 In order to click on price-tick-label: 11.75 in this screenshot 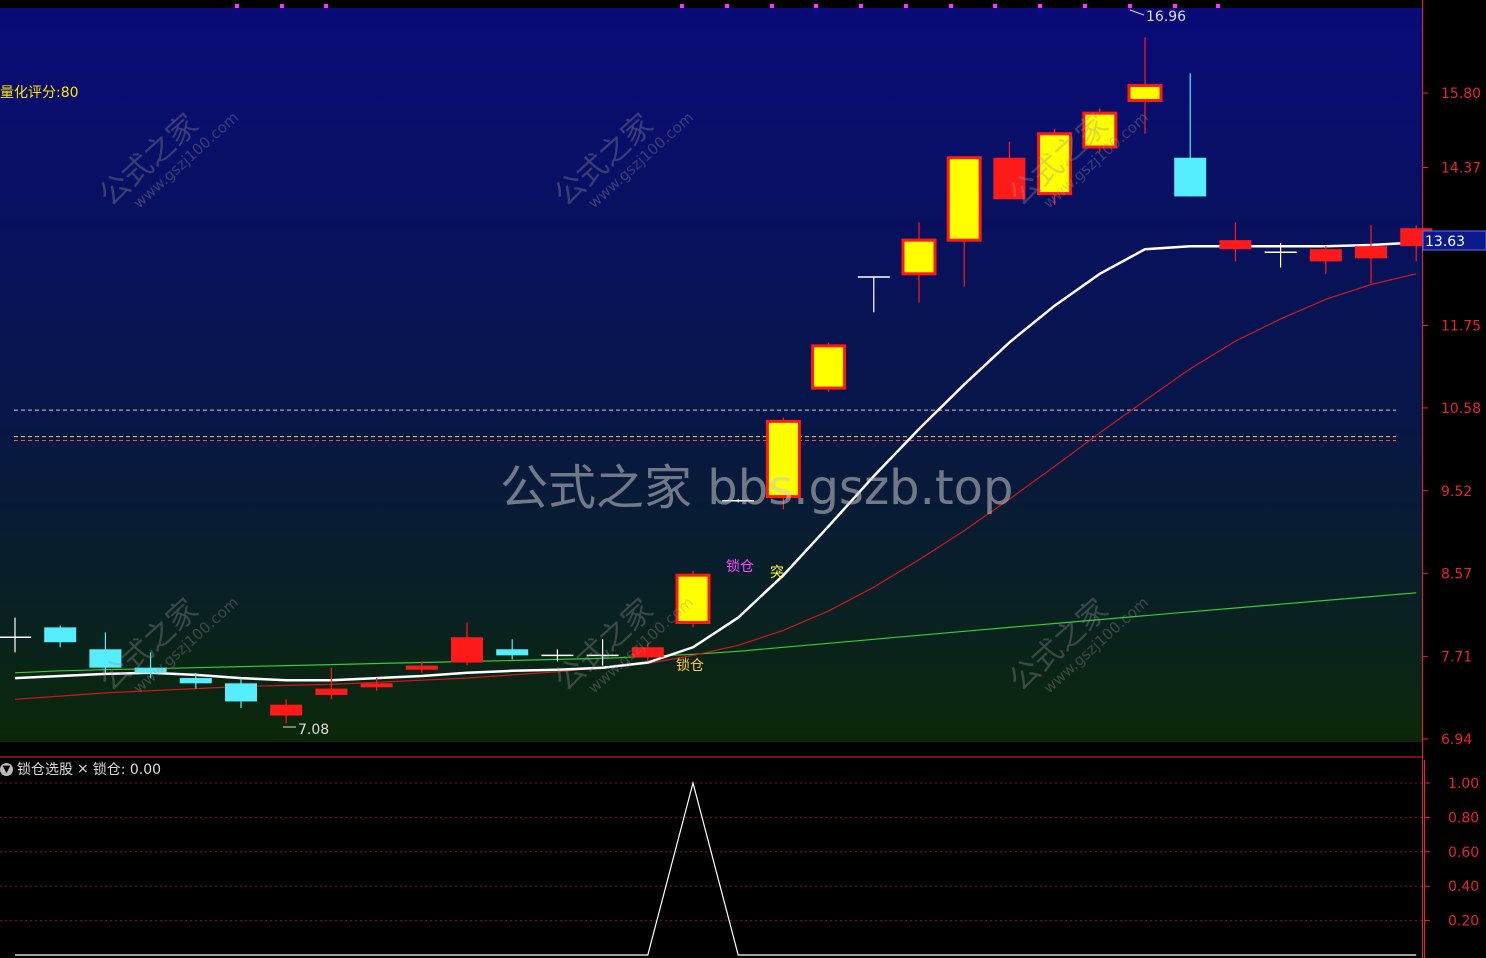, I will do `click(1461, 327)`.